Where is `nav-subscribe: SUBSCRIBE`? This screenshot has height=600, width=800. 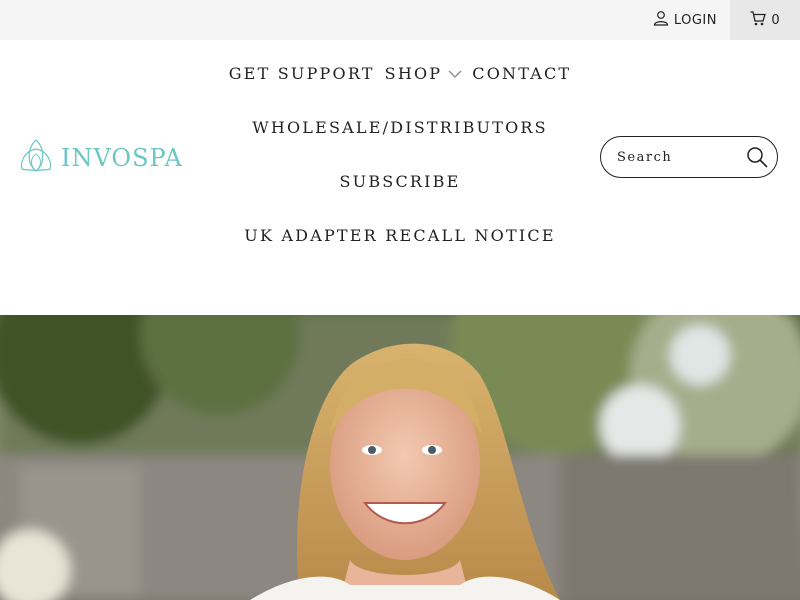 nav-subscribe: SUBSCRIBE is located at coordinates (399, 181).